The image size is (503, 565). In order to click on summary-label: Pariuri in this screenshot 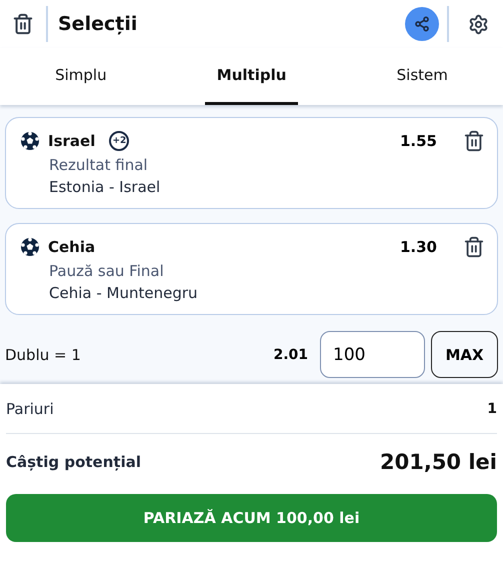, I will do `click(30, 409)`.